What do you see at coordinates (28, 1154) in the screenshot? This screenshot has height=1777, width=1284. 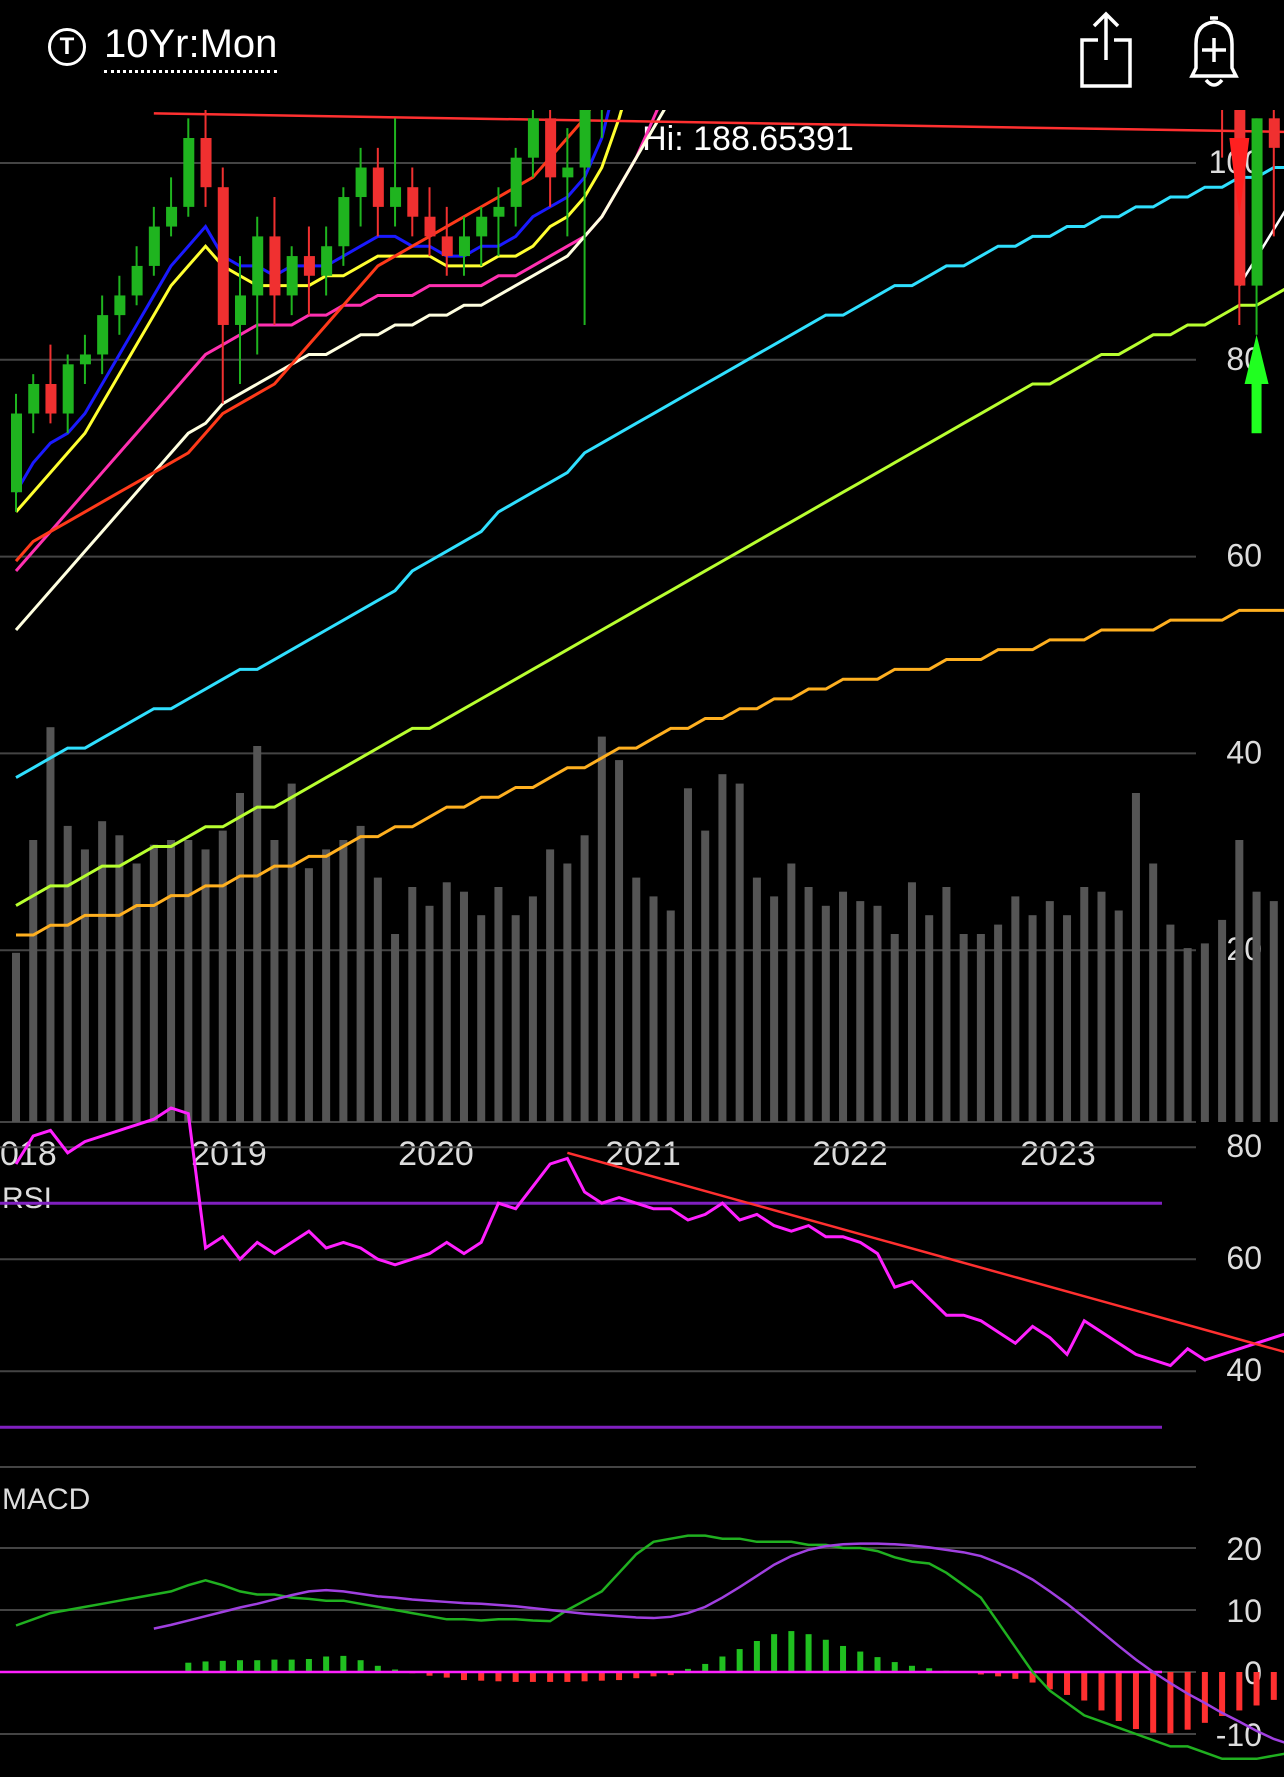 I see `price-x-tick-label: 018` at bounding box center [28, 1154].